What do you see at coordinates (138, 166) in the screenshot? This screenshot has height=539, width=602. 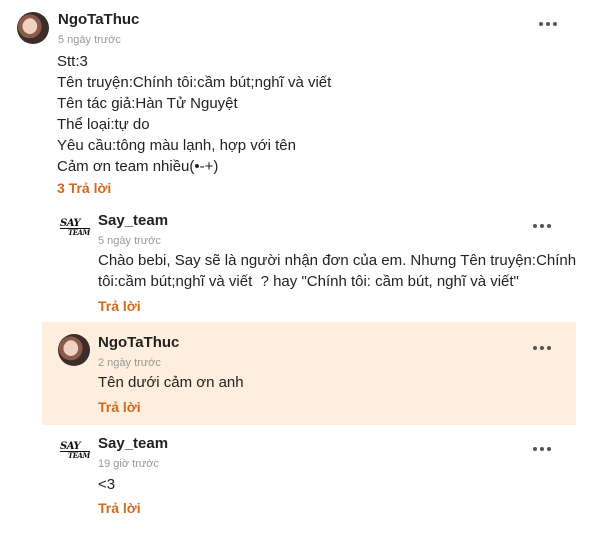 I see `comment-line: Cảm ơn team nhiều(•-+)` at bounding box center [138, 166].